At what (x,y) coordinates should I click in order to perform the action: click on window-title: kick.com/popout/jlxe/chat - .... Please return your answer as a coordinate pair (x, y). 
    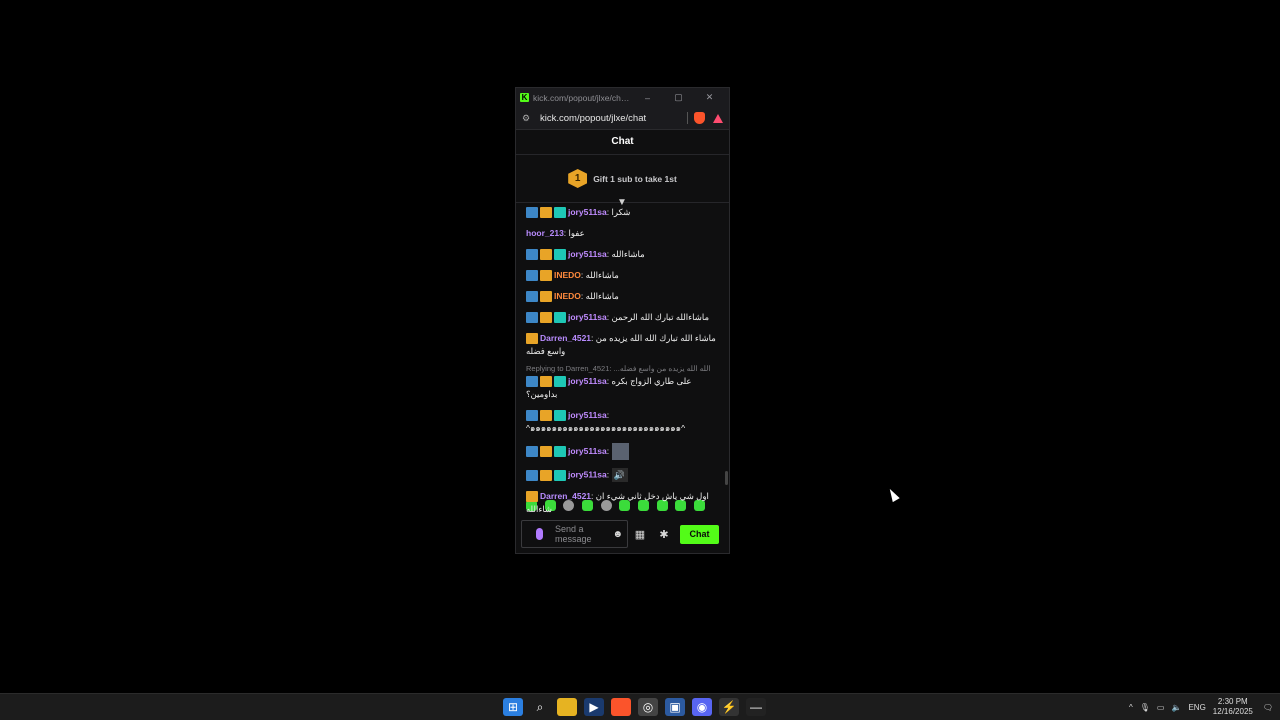
    Looking at the image, I should click on (582, 97).